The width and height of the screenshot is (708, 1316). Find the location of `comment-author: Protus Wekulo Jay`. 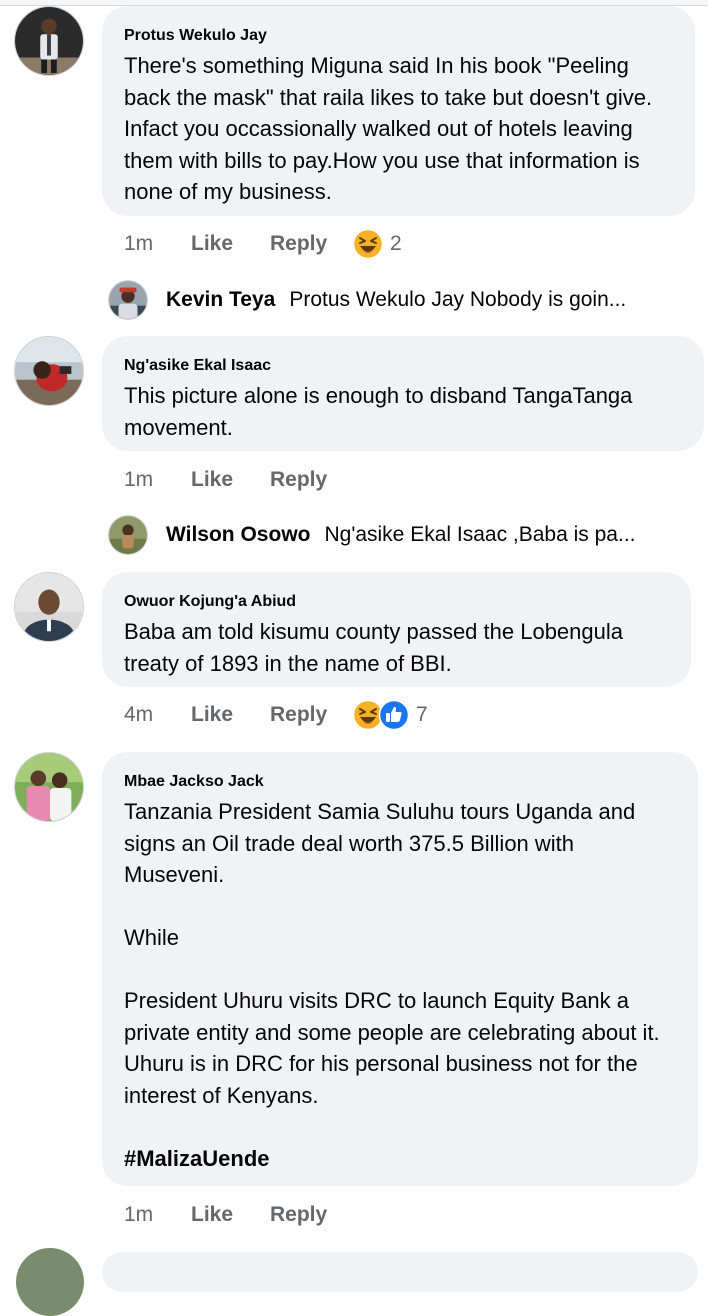

comment-author: Protus Wekulo Jay is located at coordinates (398, 36).